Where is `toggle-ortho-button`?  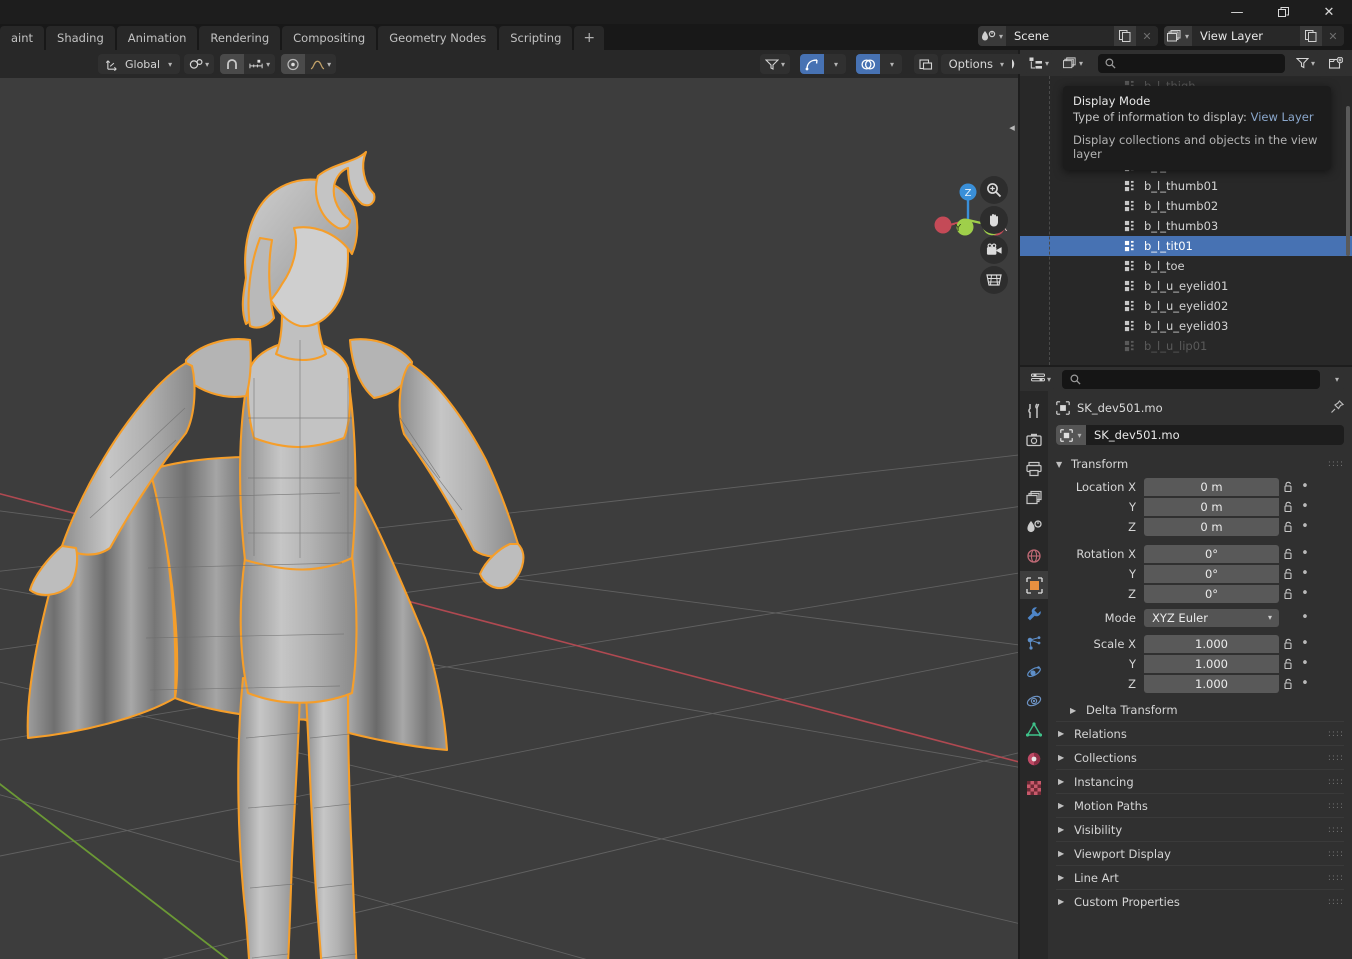
toggle-ortho-button is located at coordinates (994, 280).